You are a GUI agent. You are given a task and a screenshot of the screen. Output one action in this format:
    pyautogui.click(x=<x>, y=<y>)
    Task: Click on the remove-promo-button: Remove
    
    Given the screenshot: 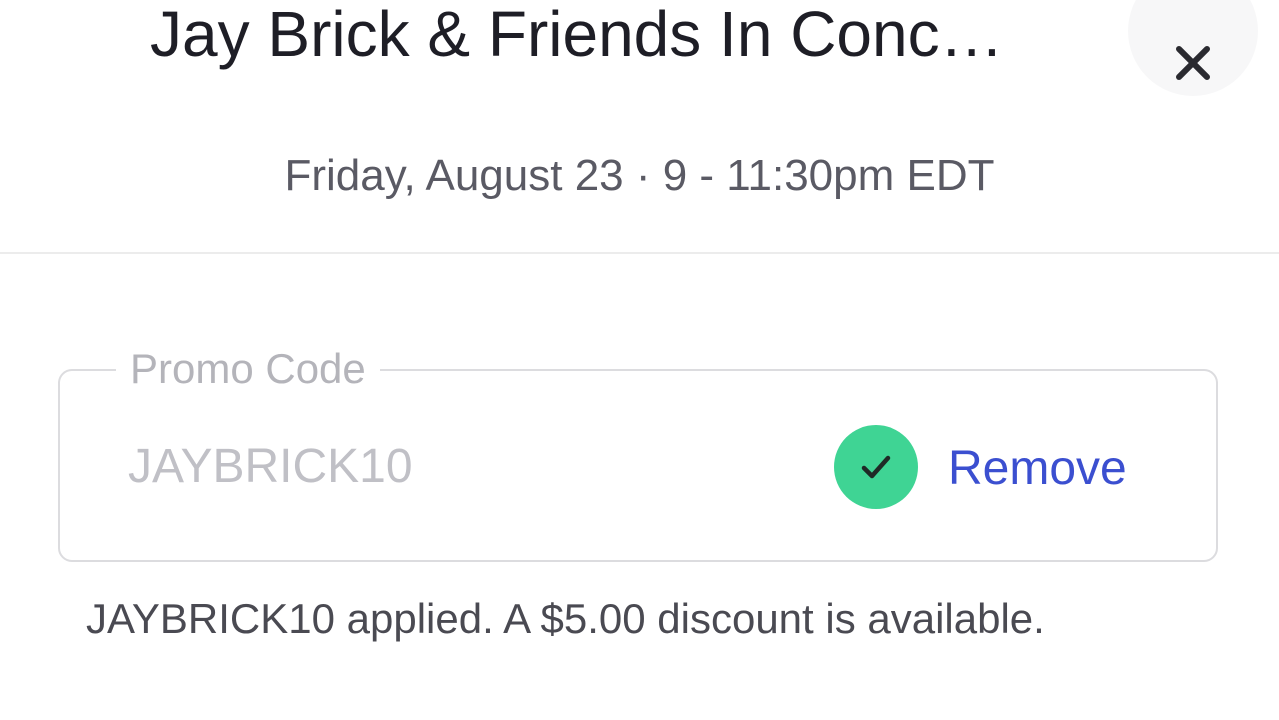 What is the action you would take?
    pyautogui.click(x=1037, y=469)
    